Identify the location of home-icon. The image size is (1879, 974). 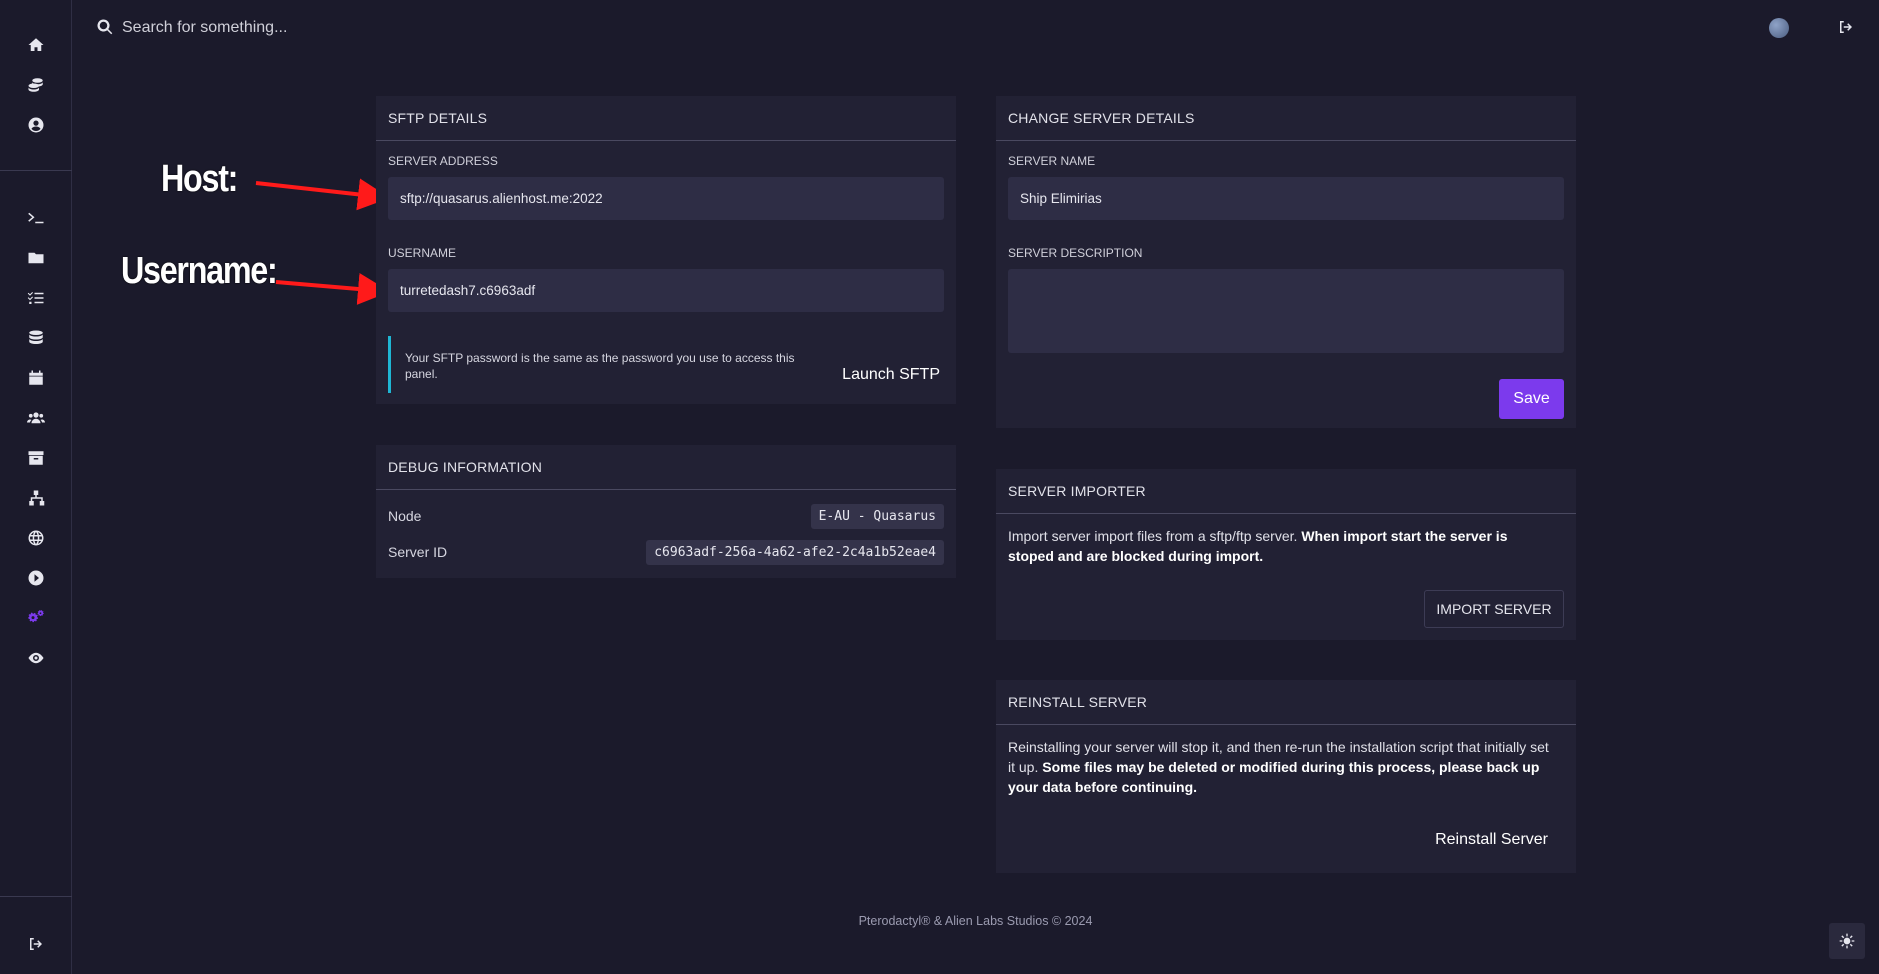
(36, 45).